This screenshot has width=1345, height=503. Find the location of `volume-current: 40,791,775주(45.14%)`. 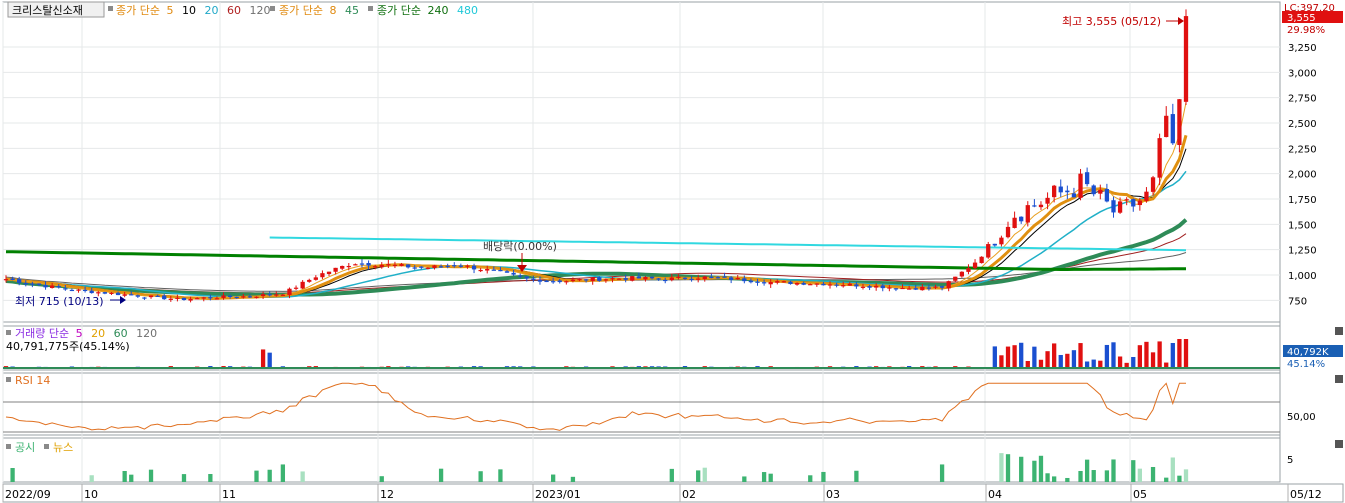

volume-current: 40,791,775주(45.14%) is located at coordinates (68, 346).